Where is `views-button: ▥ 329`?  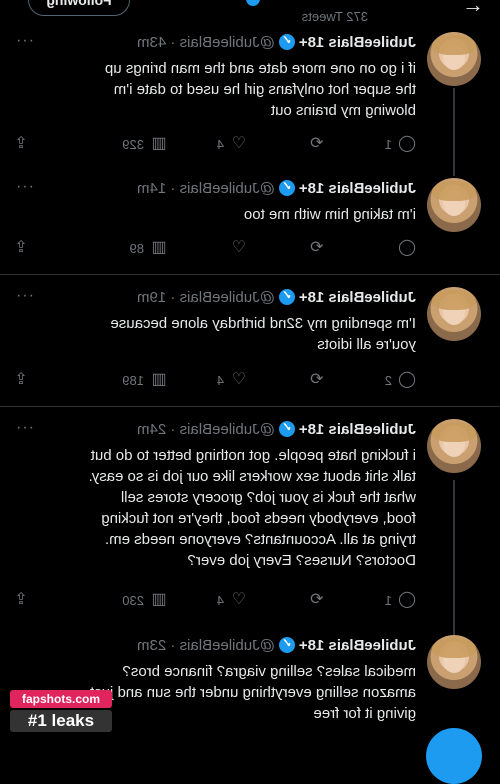 views-button: ▥ 329 is located at coordinates (145, 144).